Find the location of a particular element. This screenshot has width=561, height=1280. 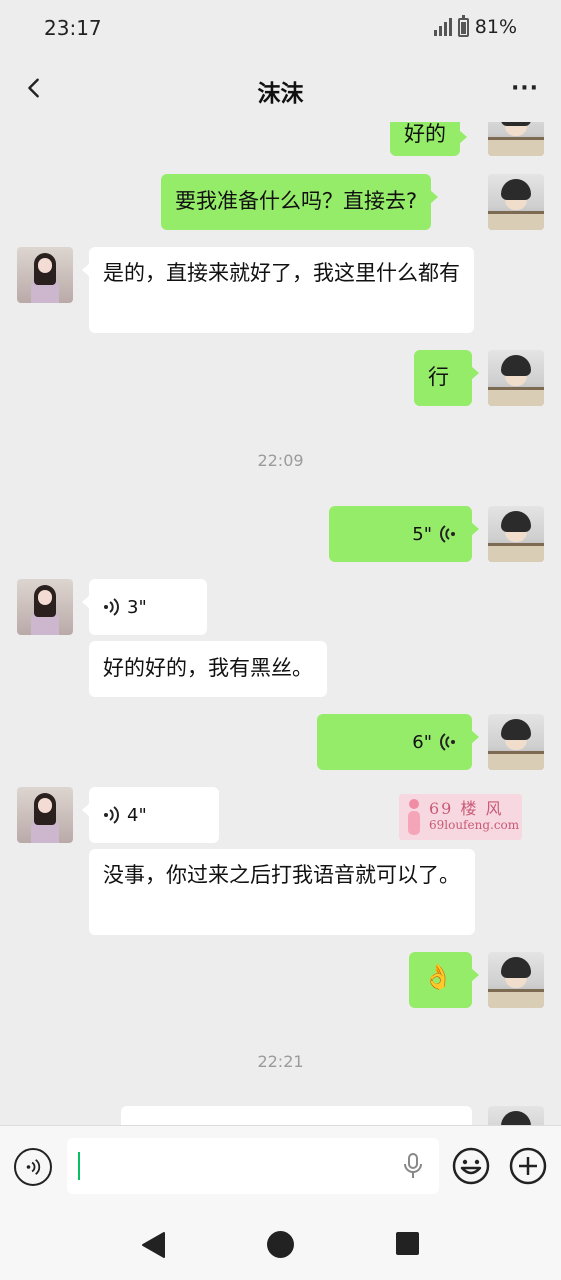

timestamp: 22:21 is located at coordinates (280, 1061).